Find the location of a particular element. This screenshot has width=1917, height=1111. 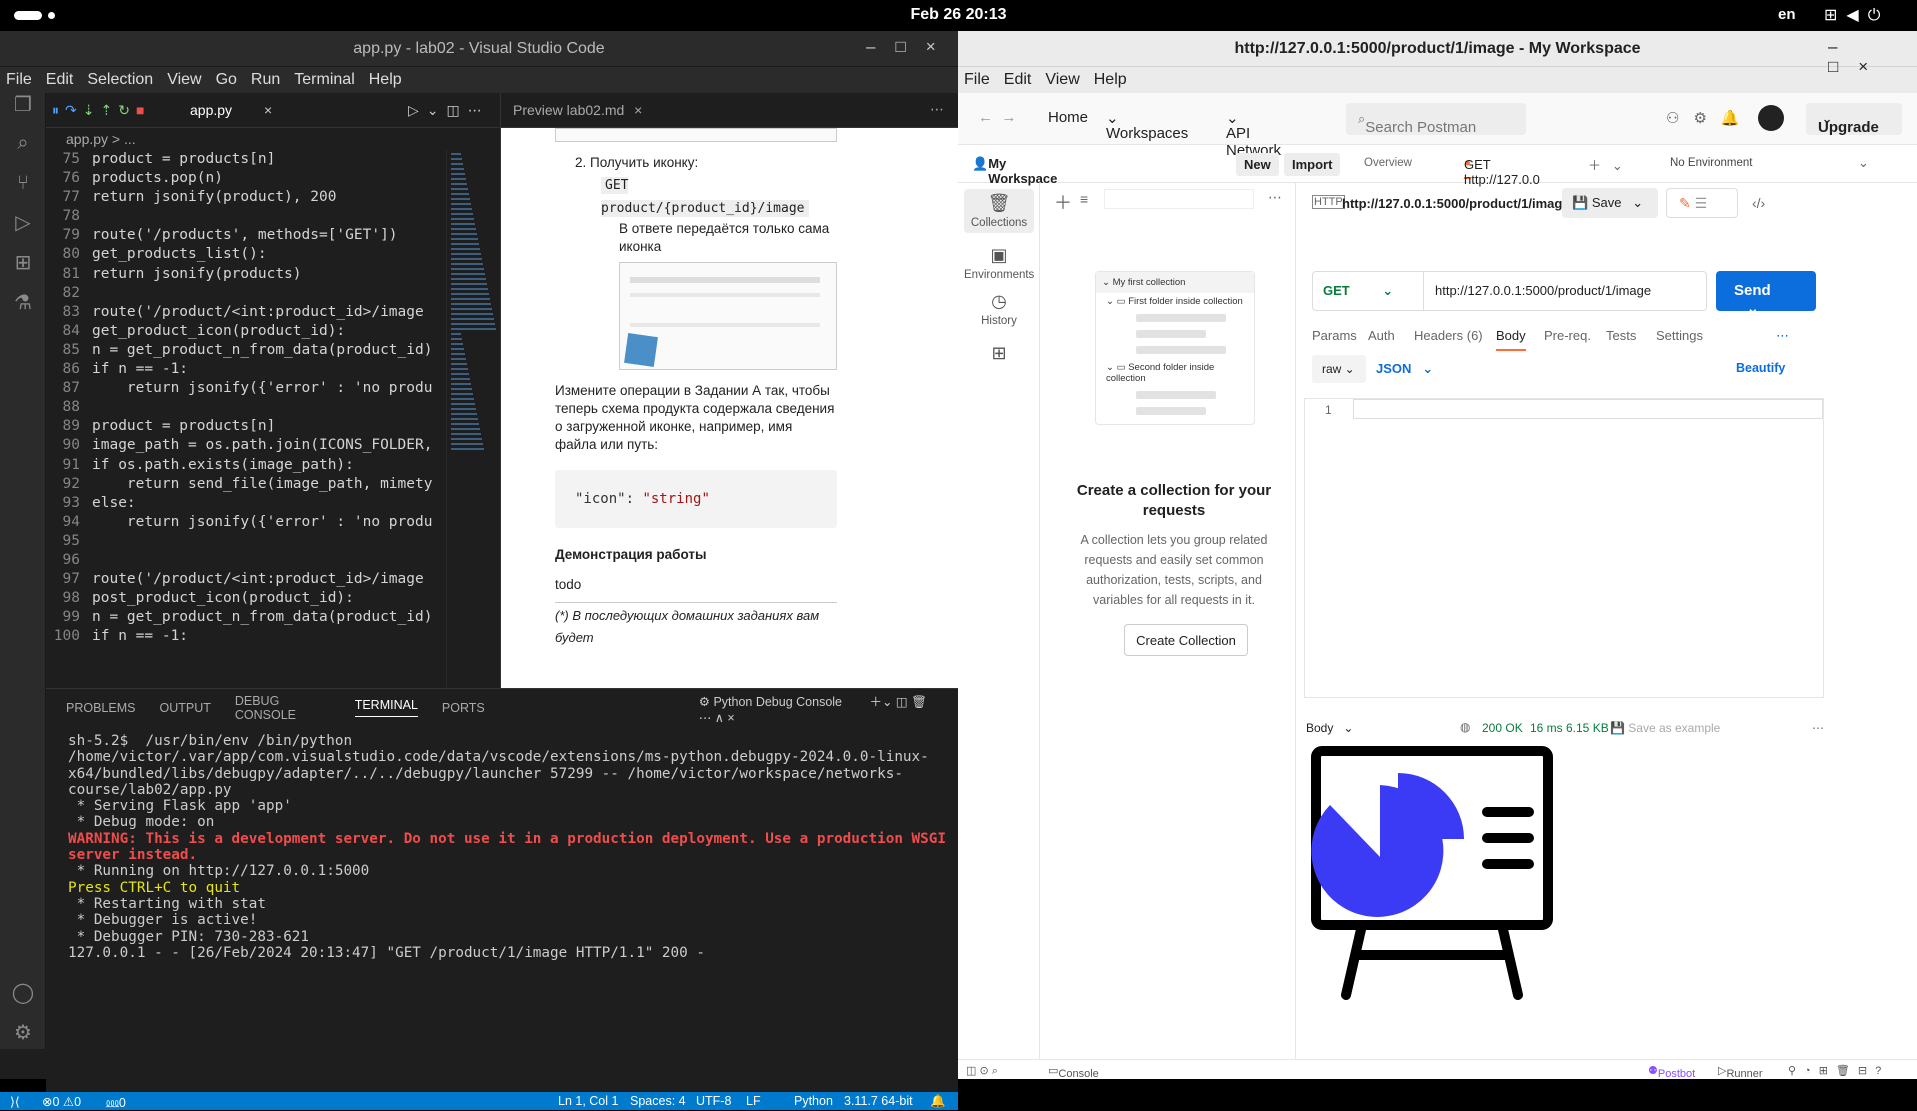

response-status: 200 OK is located at coordinates (1502, 728).